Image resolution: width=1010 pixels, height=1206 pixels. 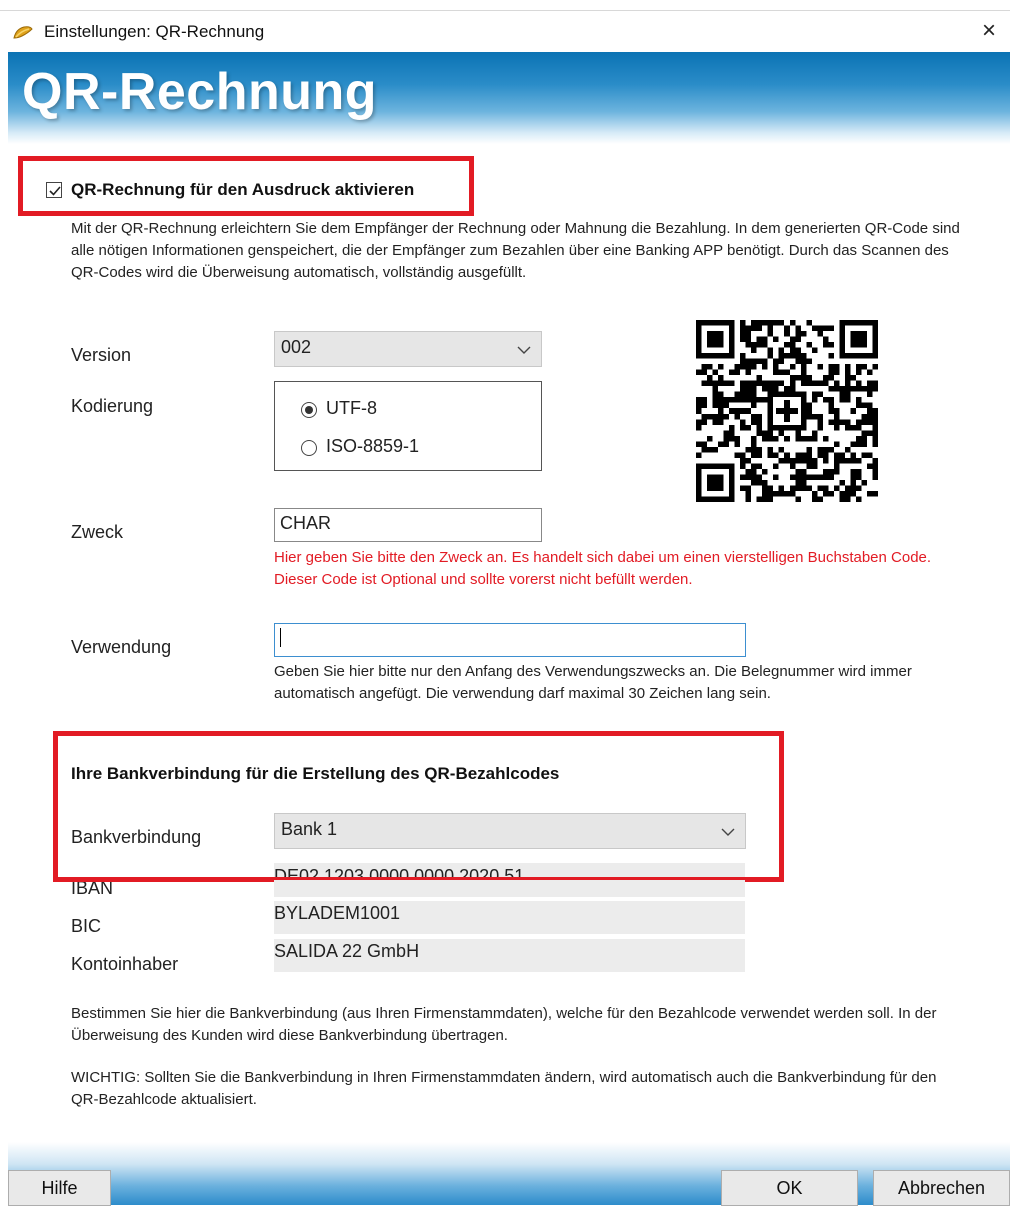 I want to click on text-caret, so click(x=280, y=637).